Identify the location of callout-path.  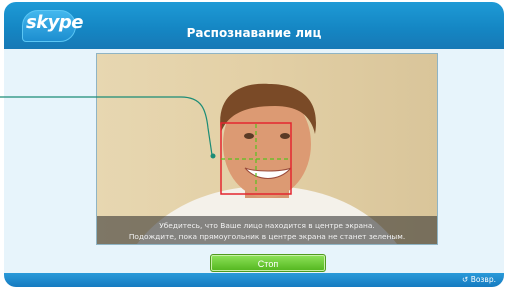
(106, 126).